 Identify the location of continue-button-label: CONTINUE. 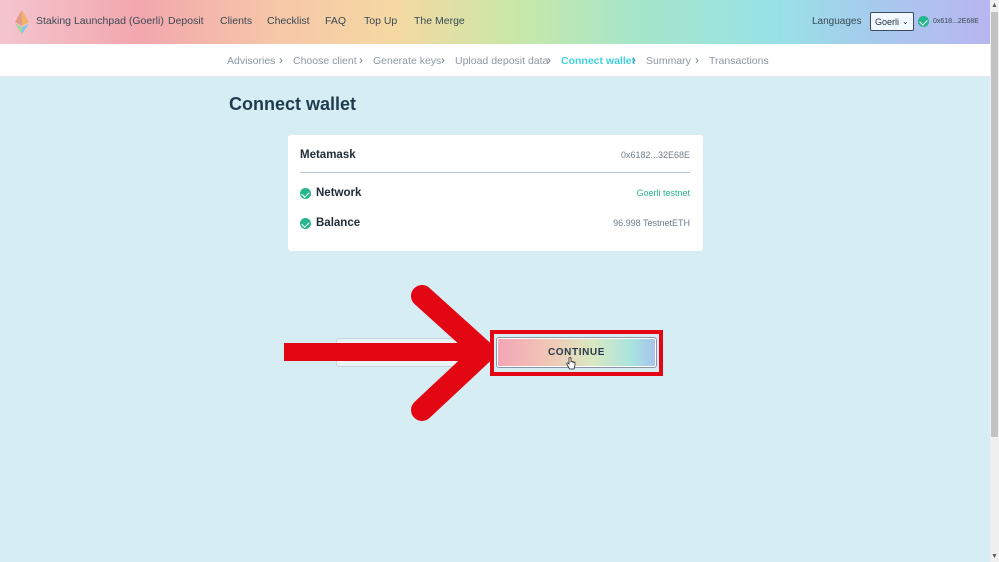
(576, 352).